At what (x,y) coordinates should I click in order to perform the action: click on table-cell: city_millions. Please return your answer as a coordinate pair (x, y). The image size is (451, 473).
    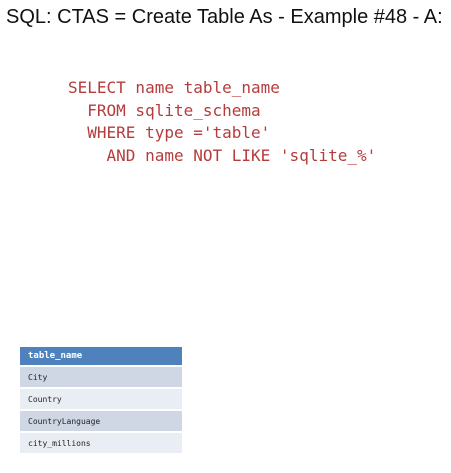
    Looking at the image, I should click on (101, 443).